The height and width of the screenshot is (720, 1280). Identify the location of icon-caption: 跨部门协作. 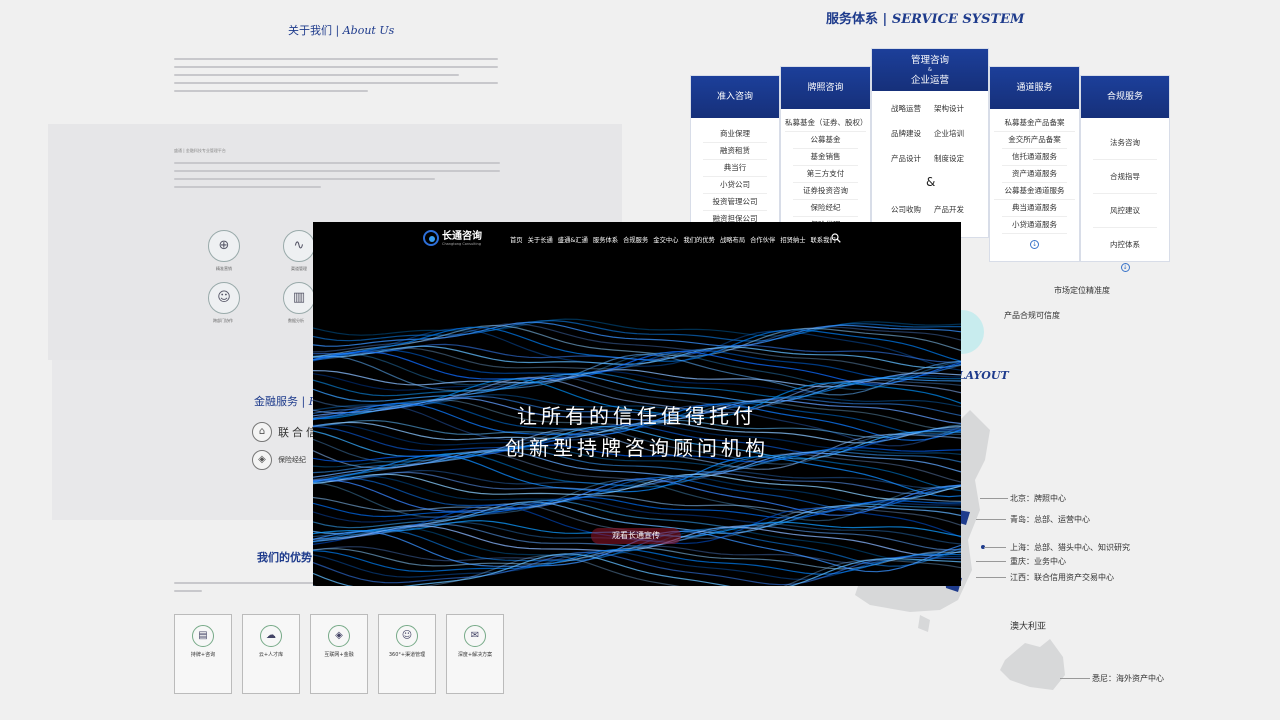
(223, 320).